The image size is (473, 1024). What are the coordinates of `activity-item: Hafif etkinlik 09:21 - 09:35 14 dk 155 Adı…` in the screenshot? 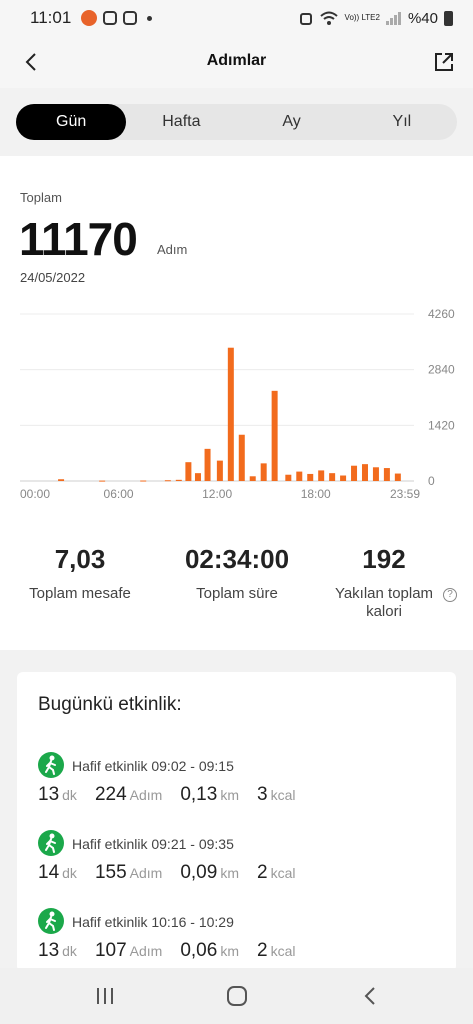 It's located at (243, 870).